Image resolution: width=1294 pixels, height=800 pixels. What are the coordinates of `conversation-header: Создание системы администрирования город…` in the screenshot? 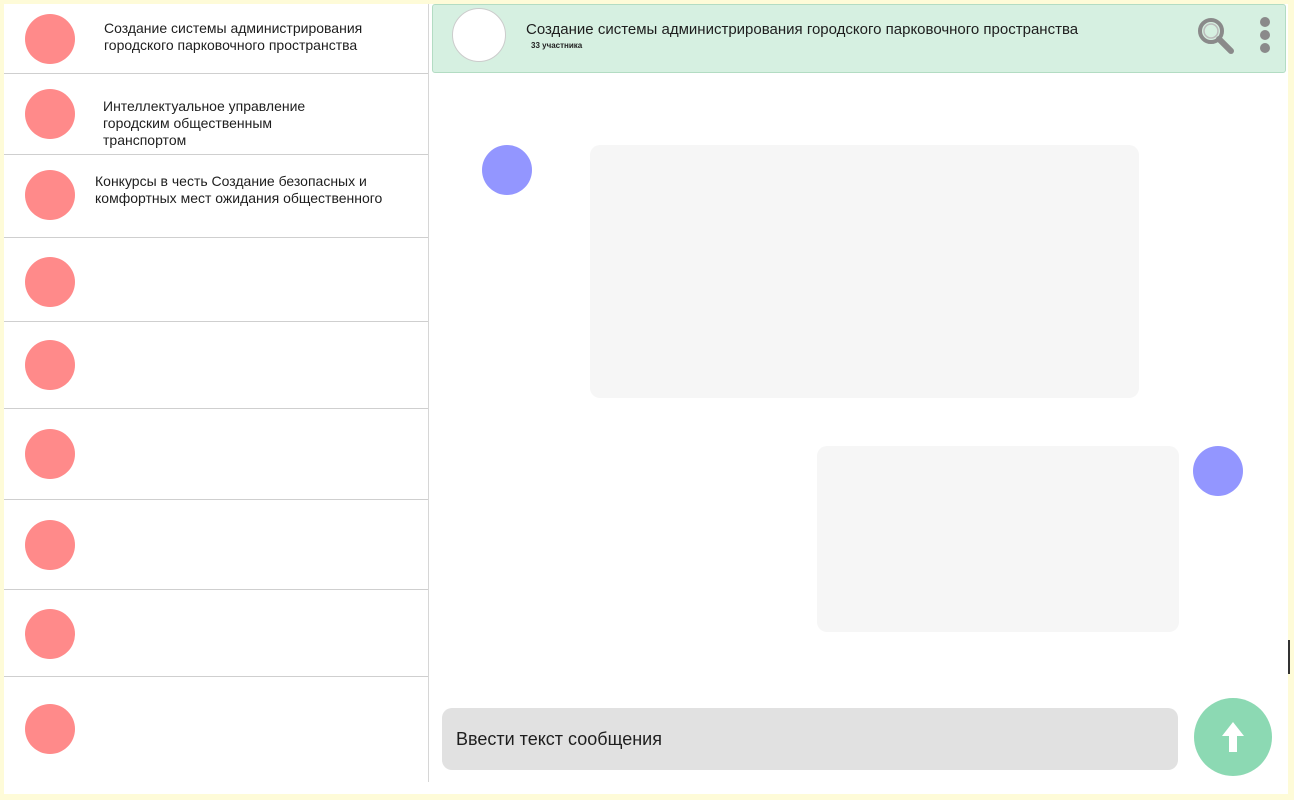 It's located at (859, 38).